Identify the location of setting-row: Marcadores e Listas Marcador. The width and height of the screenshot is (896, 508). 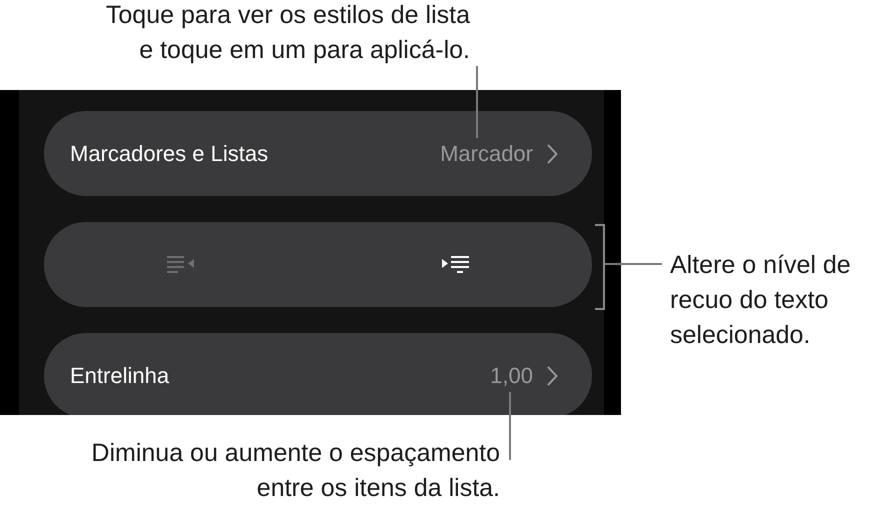
(318, 153).